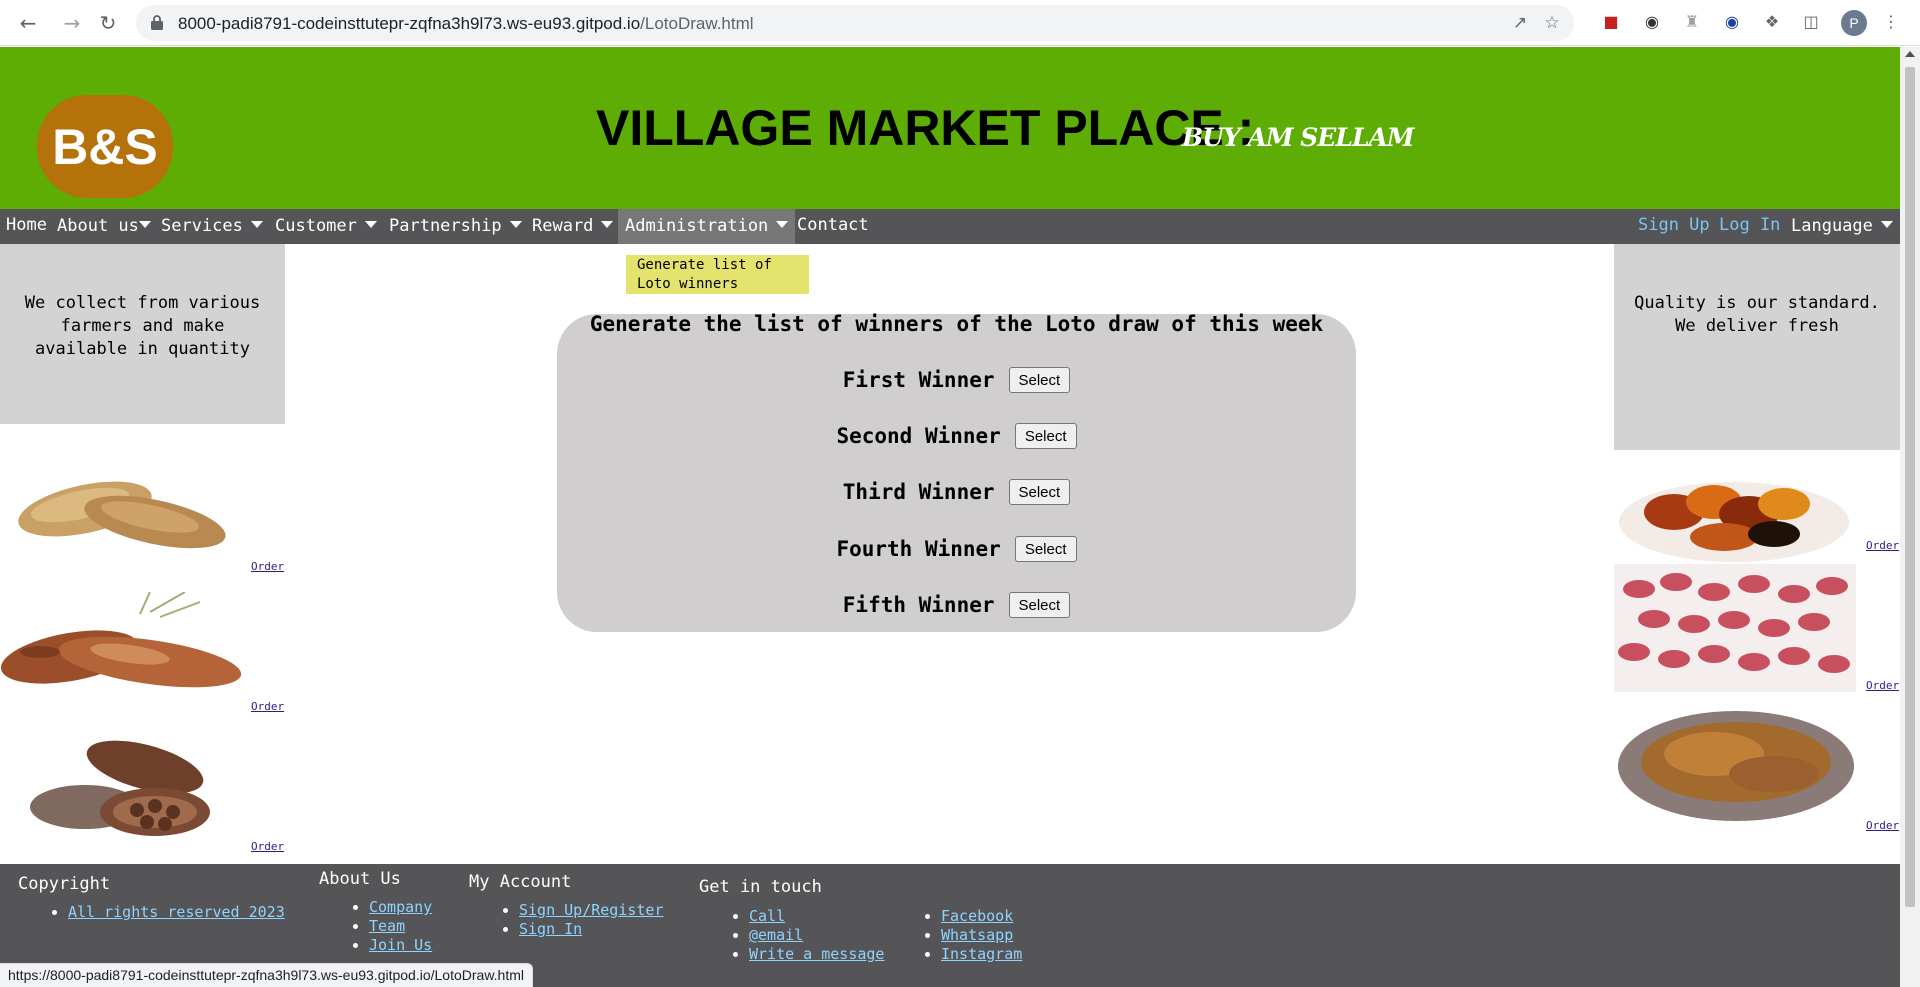 This screenshot has width=1920, height=987. I want to click on red-beans-image, so click(1735, 628).